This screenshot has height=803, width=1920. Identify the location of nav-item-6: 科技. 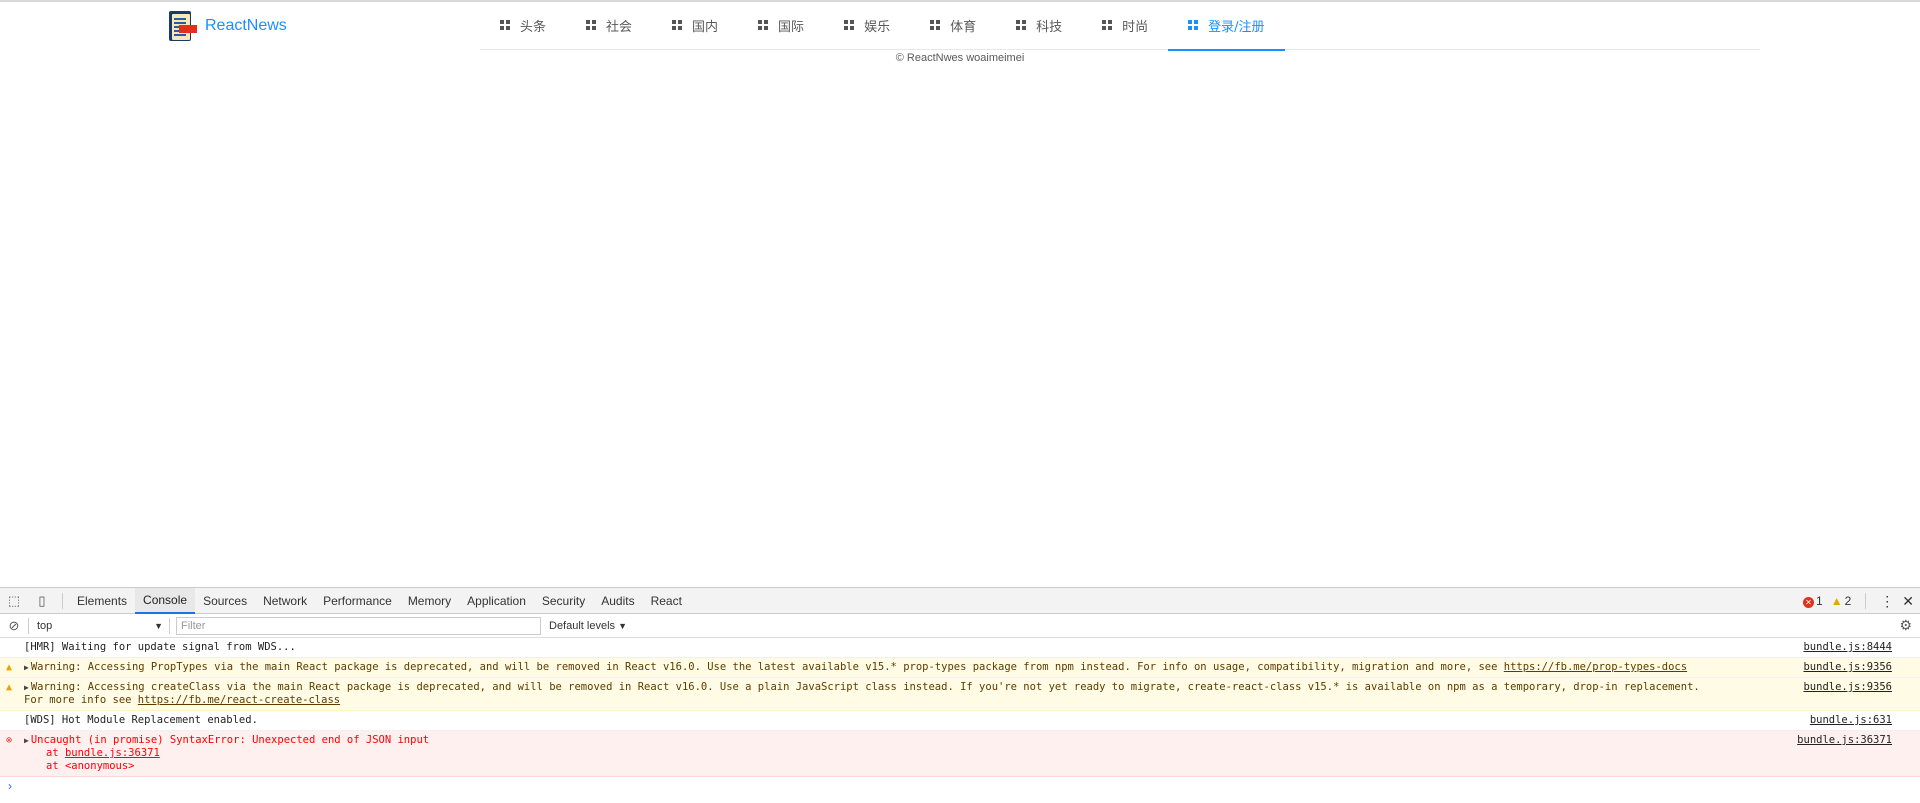
(1039, 25).